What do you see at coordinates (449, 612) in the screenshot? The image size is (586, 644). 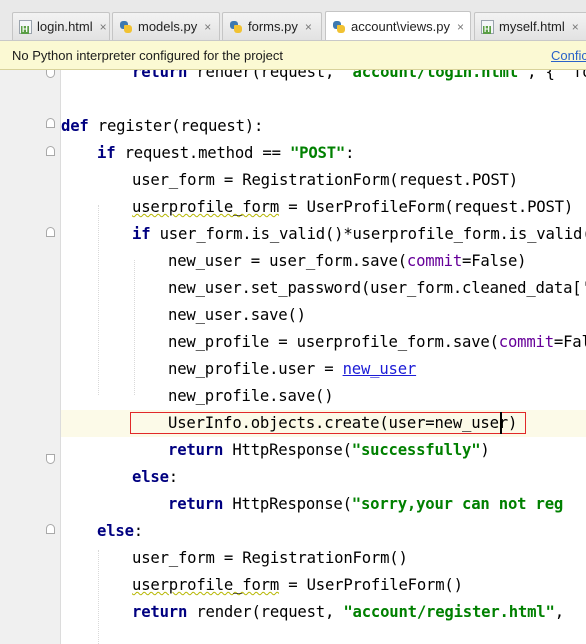 I see `code-string: "account/register.html"` at bounding box center [449, 612].